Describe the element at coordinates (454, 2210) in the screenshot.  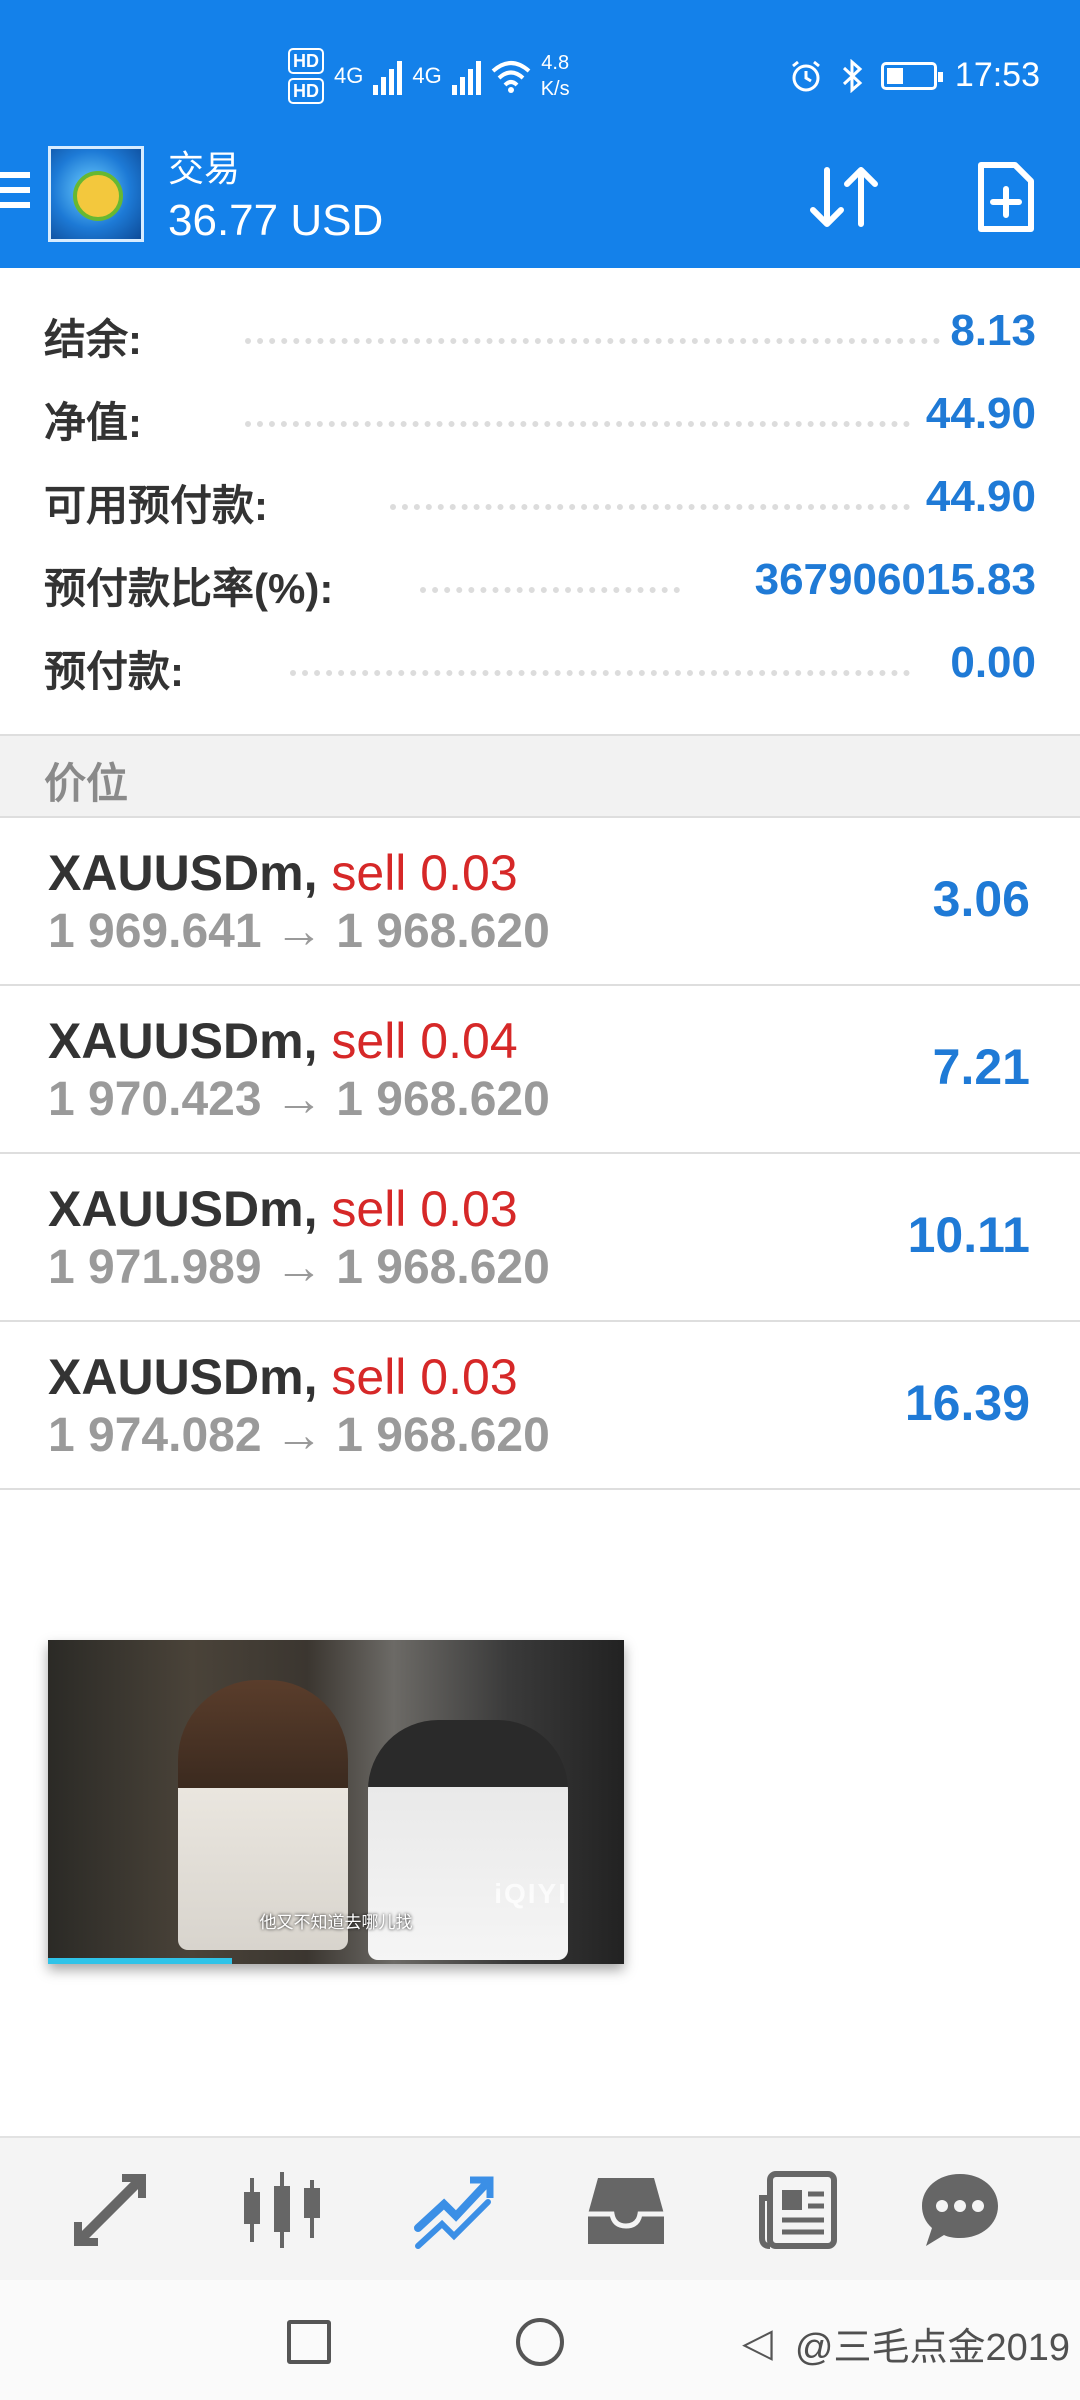
I see `nav-trade` at that location.